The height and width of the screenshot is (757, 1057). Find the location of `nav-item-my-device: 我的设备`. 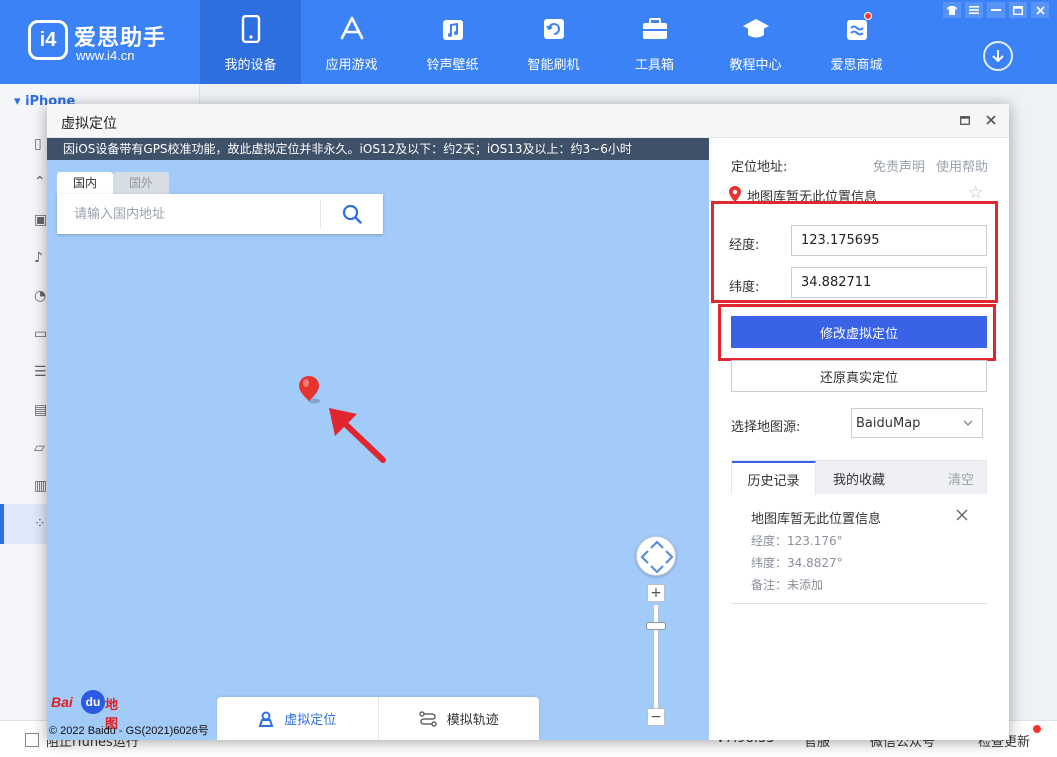

nav-item-my-device: 我的设备 is located at coordinates (250, 42).